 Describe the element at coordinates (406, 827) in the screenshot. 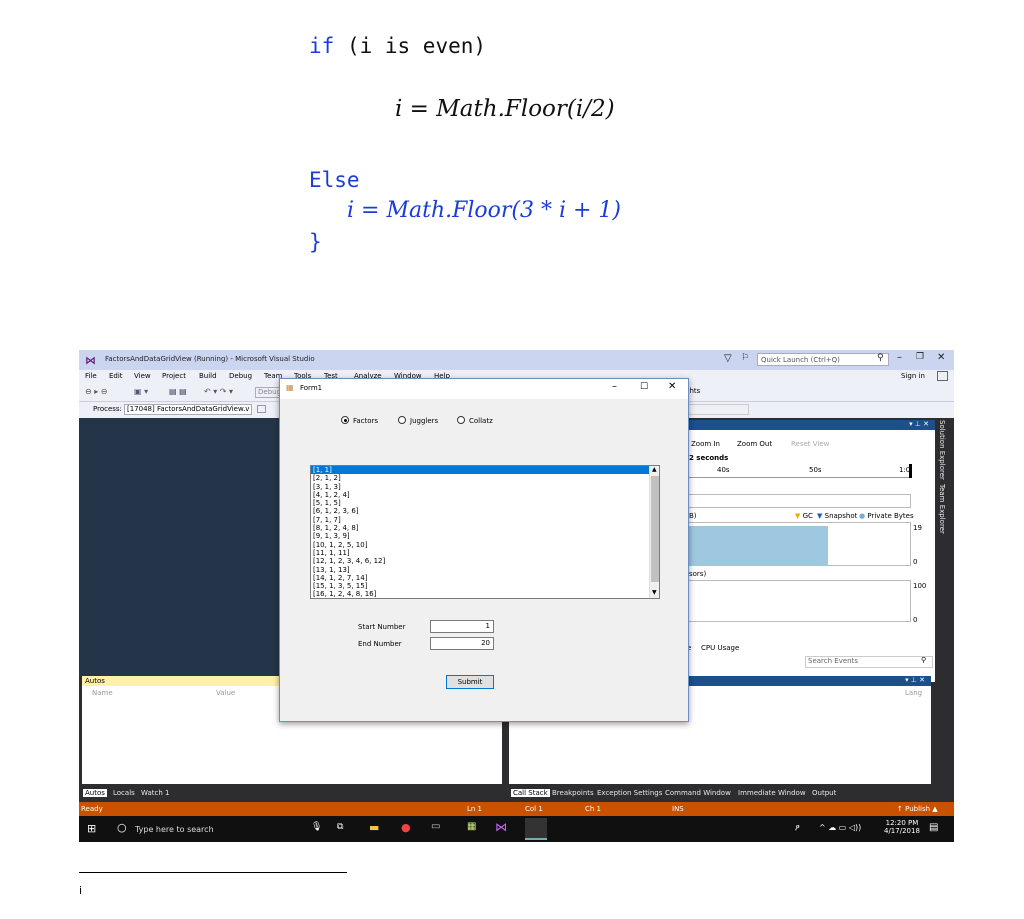

I see `chrome-icon: ●` at that location.